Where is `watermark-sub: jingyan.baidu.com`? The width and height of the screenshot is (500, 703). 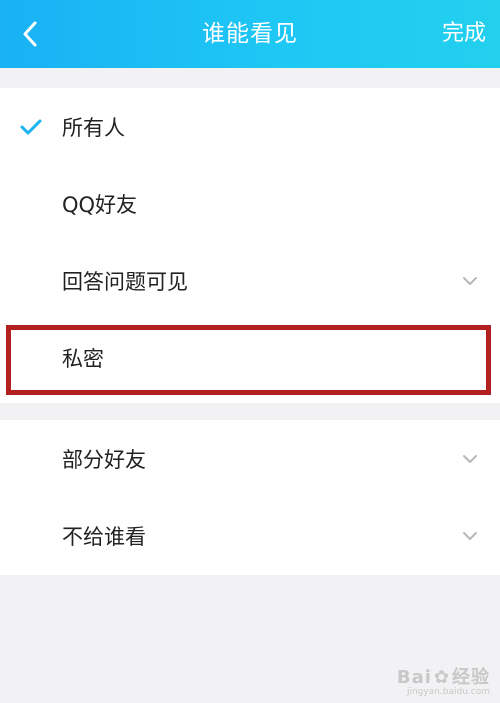
watermark-sub: jingyan.baidu.com is located at coordinates (448, 692).